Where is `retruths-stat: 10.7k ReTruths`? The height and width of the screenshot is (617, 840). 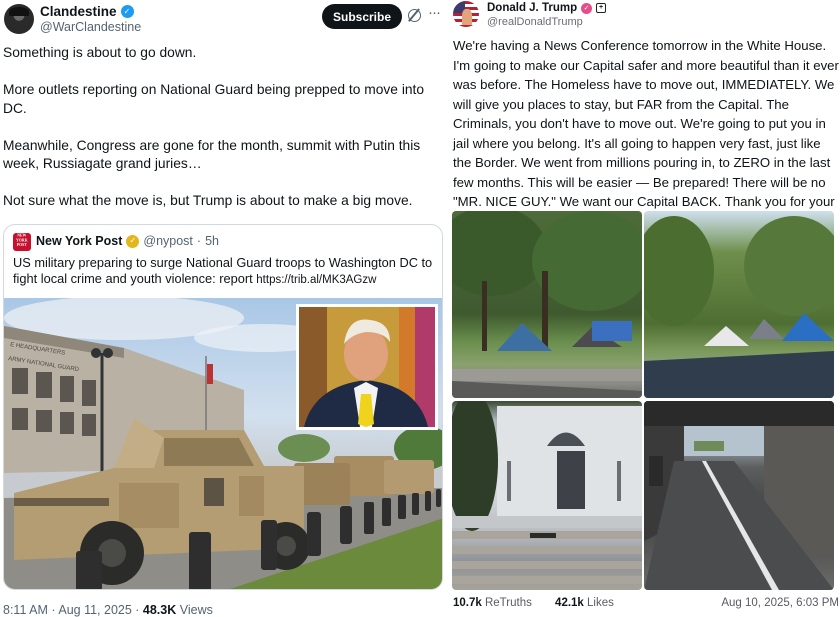 retruths-stat: 10.7k ReTruths is located at coordinates (497, 603).